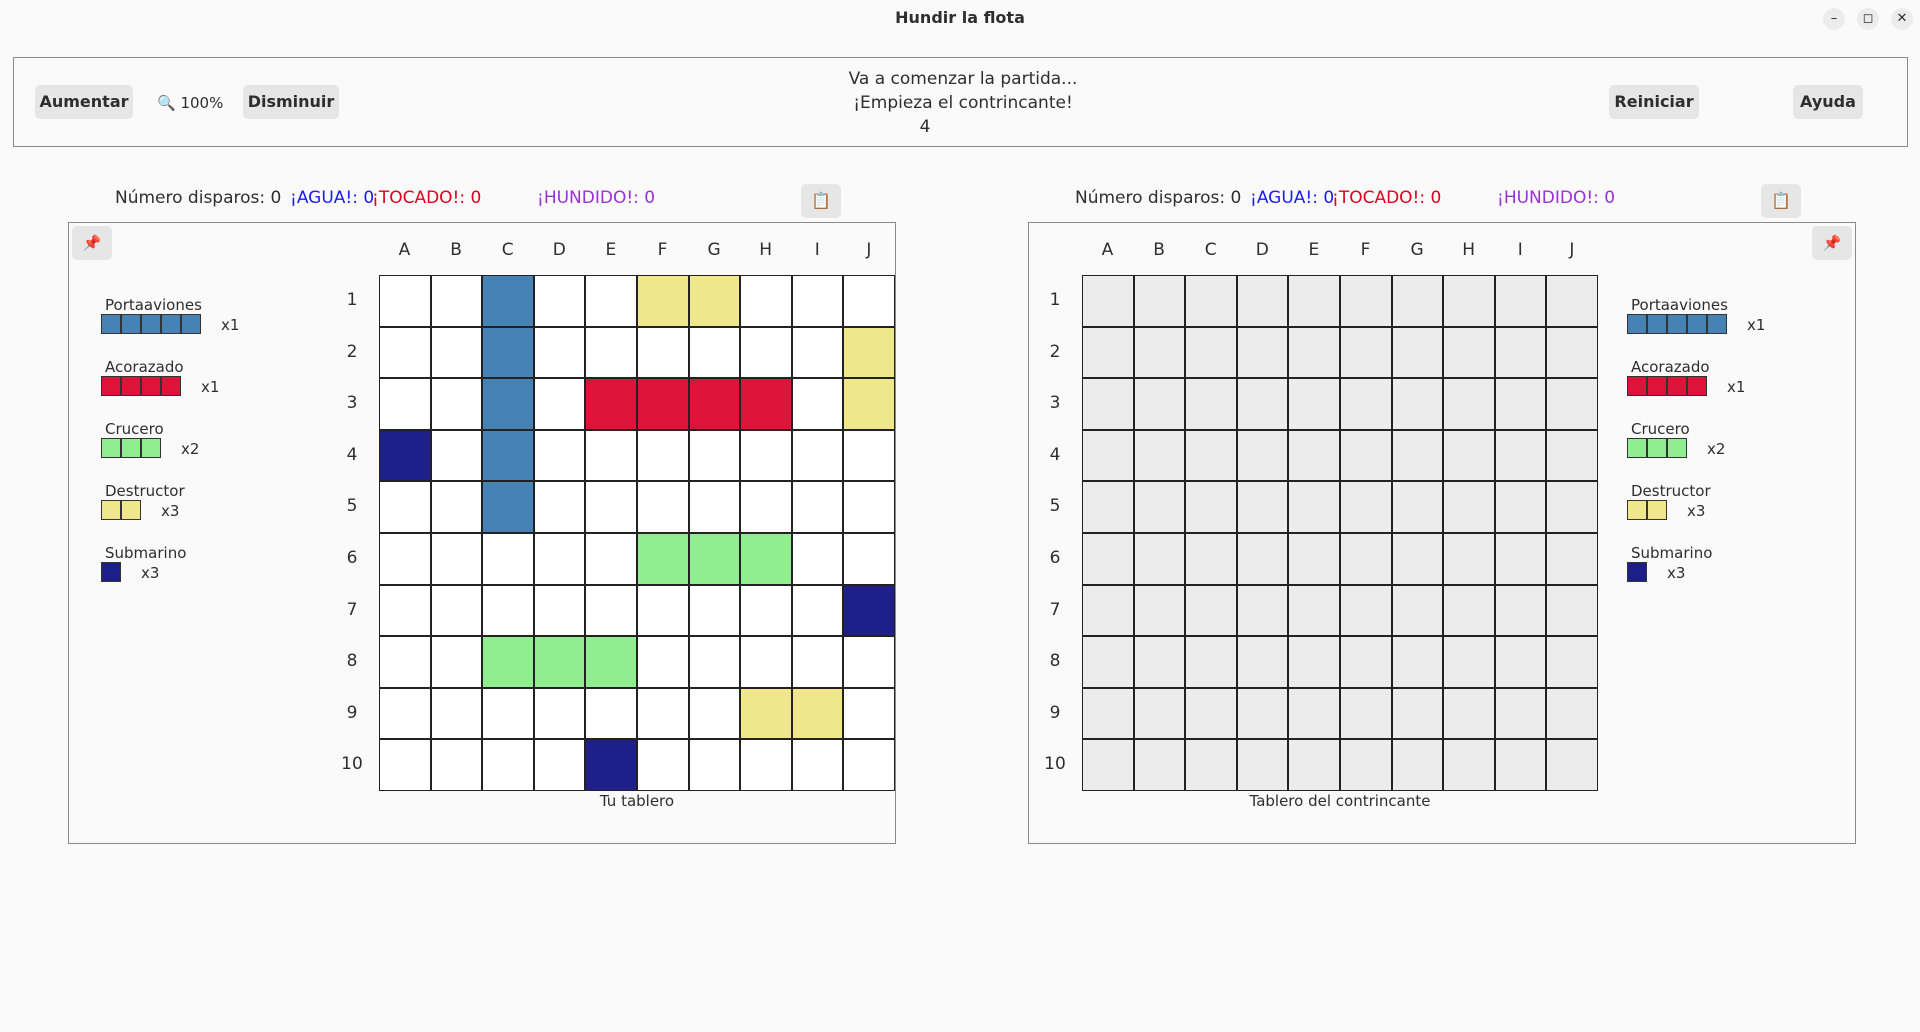 The width and height of the screenshot is (1920, 1032). I want to click on player-pin-button: 📌, so click(92, 243).